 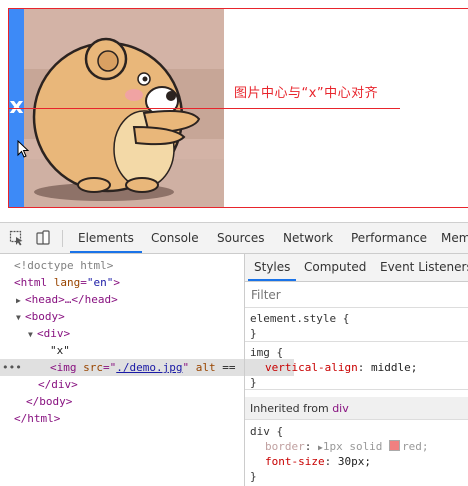 What do you see at coordinates (352, 446) in the screenshot?
I see `border-value: 1px solid` at bounding box center [352, 446].